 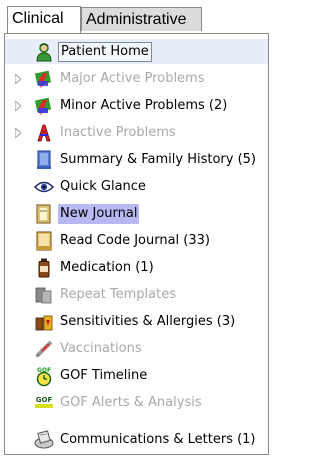 I want to click on tree-item-major-active-problems: Major Active Problems, so click(x=136, y=78).